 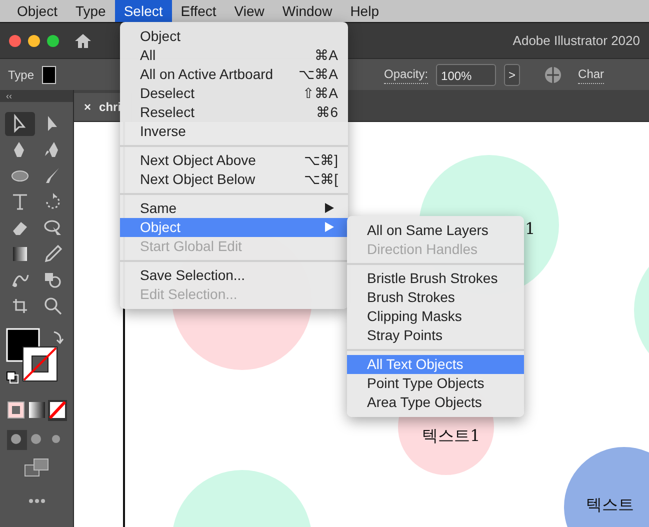 I want to click on shortcut-label: ⌥⌘[, so click(x=321, y=179).